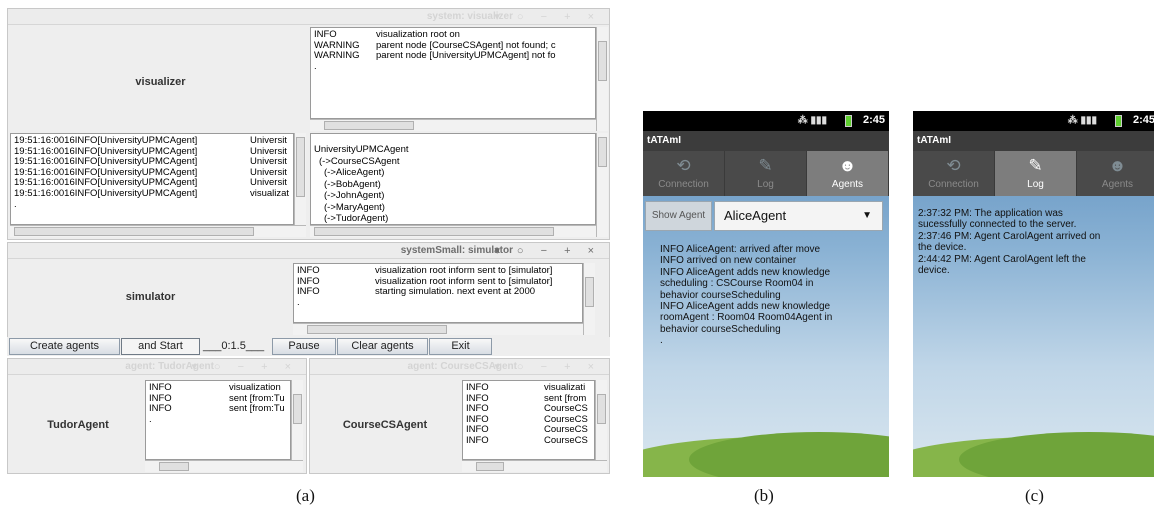 The image size is (1154, 511). I want to click on dropdown-arrow-icon: ▼, so click(867, 215).